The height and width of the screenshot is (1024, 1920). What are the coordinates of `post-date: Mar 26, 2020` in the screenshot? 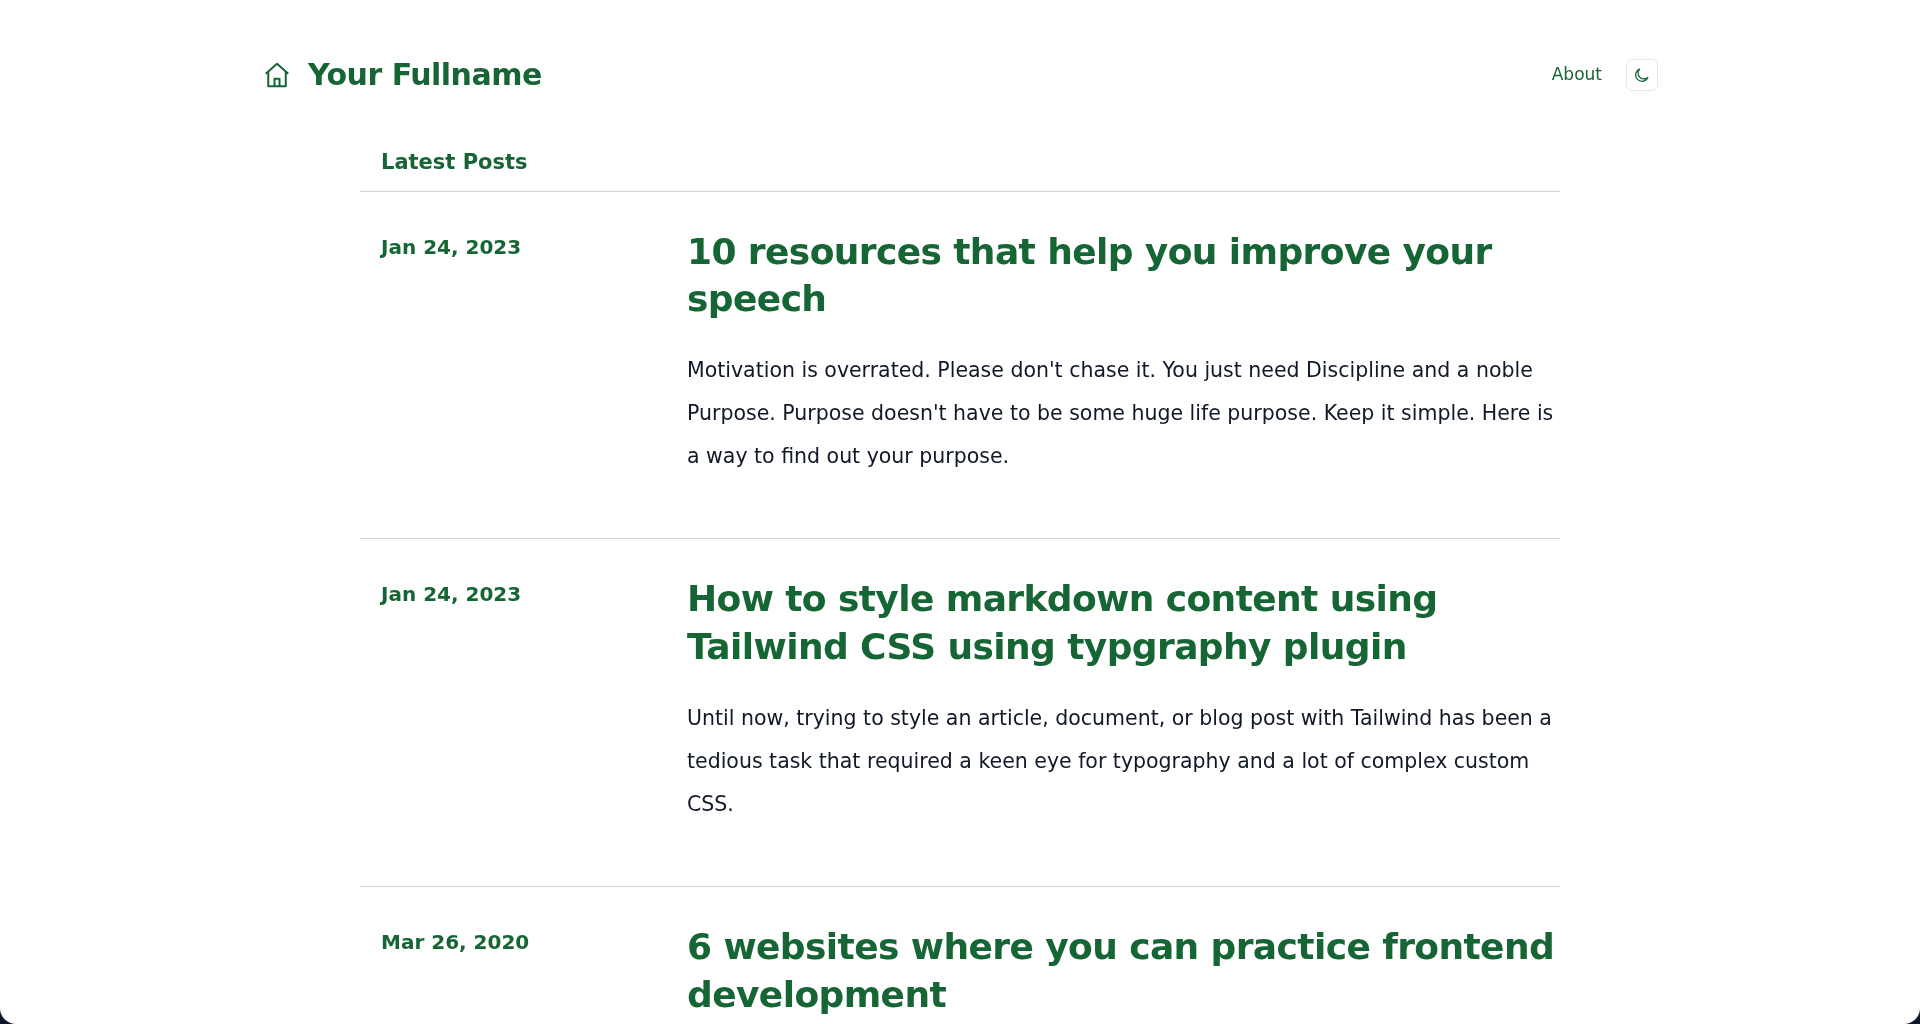 It's located at (455, 942).